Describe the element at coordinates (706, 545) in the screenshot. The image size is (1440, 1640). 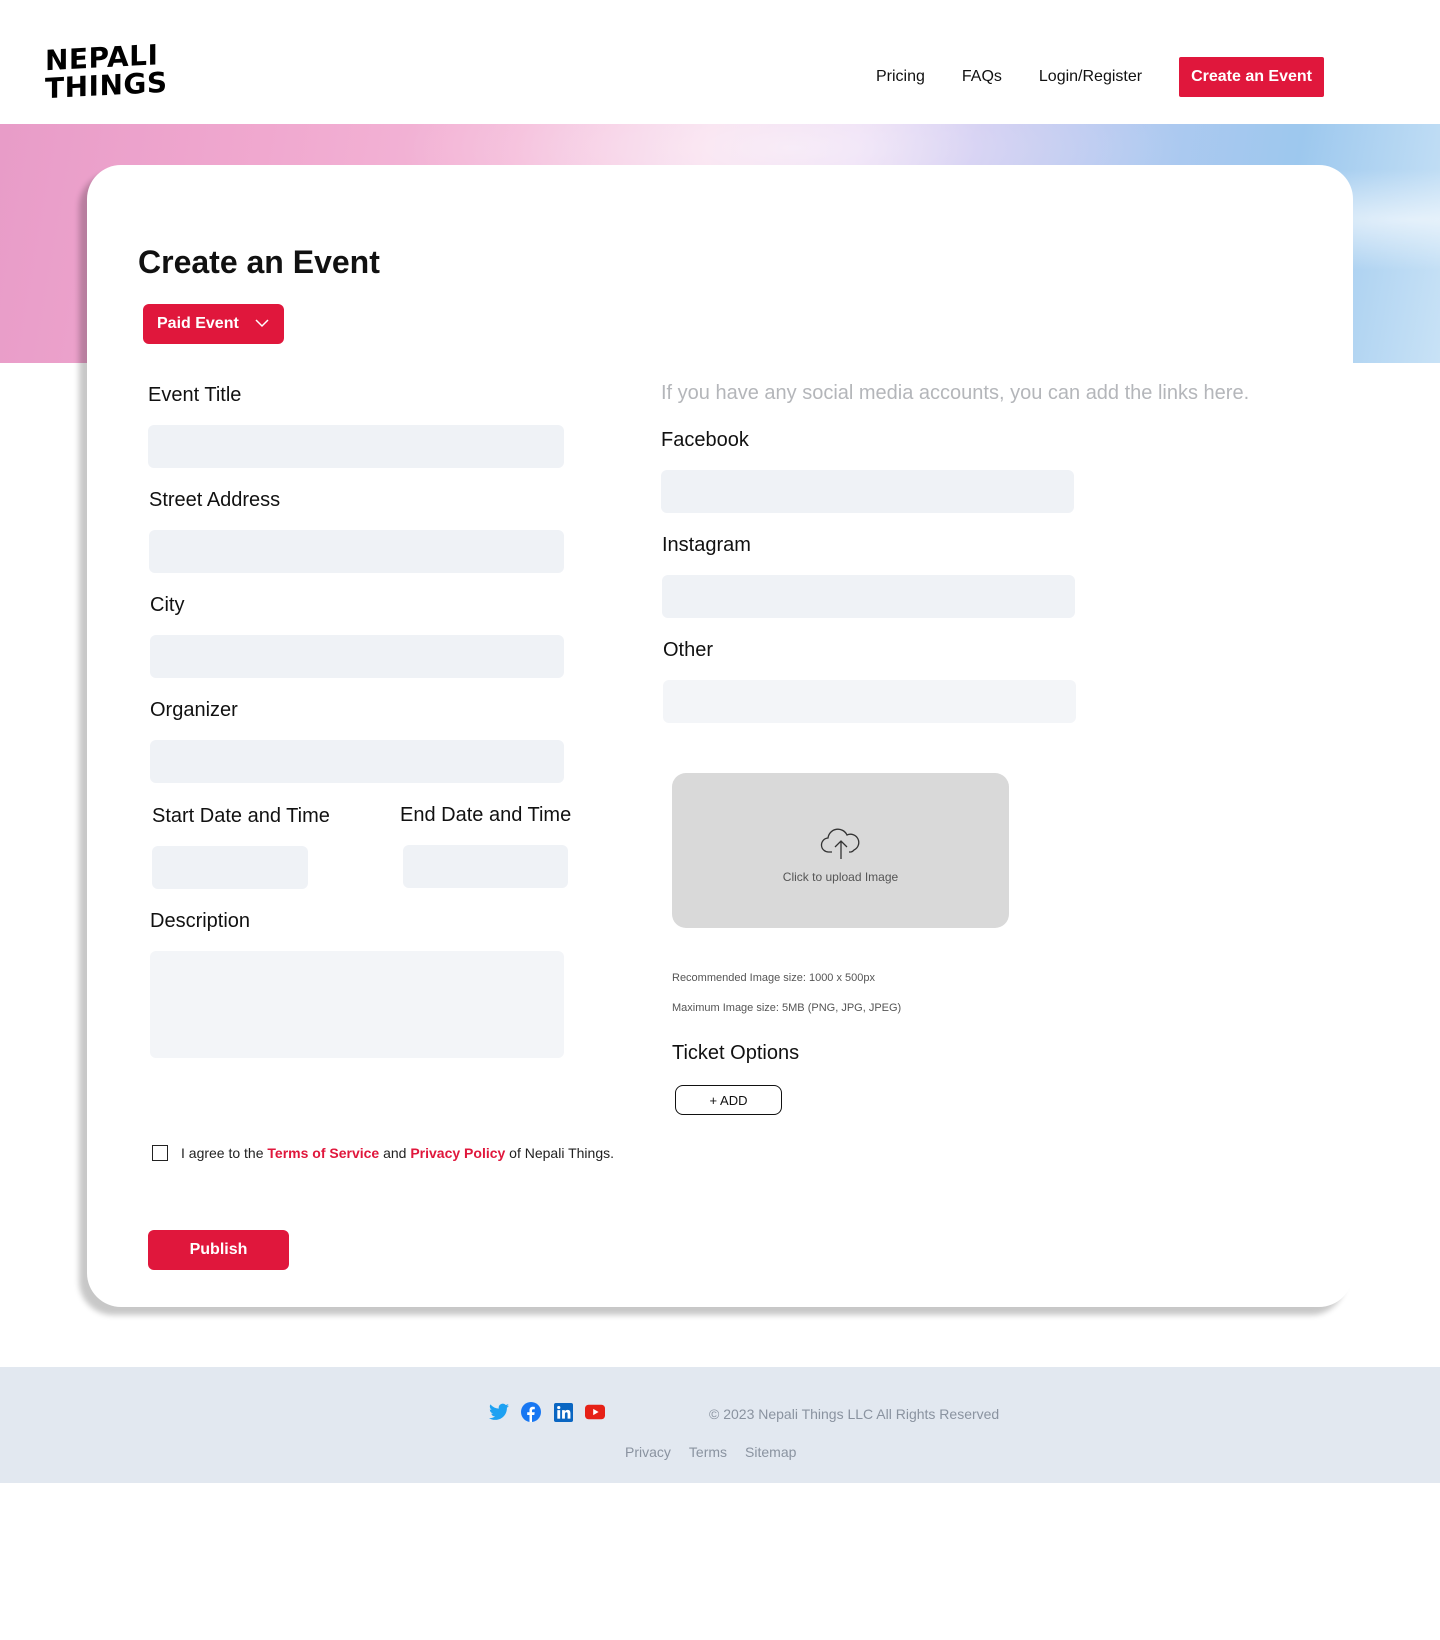
I see `instagram-label: Instagram` at that location.